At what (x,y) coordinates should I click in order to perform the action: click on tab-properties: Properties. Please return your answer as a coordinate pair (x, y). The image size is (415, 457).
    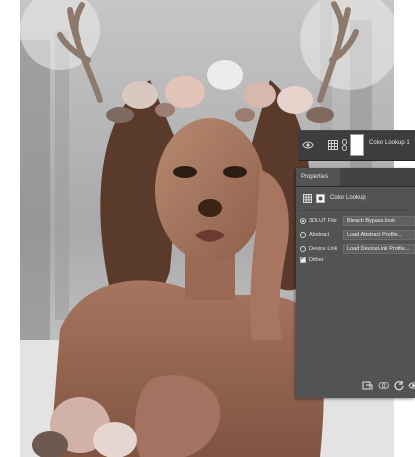
    Looking at the image, I should click on (318, 177).